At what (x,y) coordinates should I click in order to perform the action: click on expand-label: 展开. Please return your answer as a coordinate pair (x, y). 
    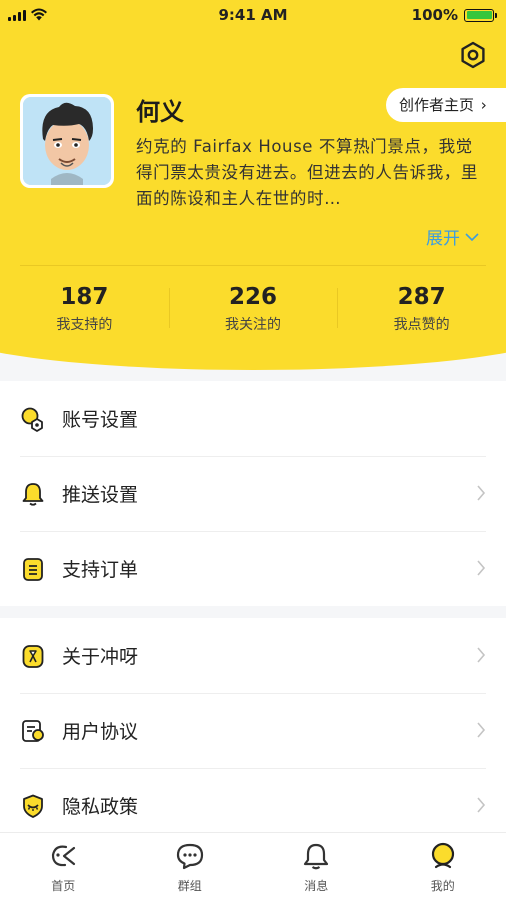
    Looking at the image, I should click on (443, 239).